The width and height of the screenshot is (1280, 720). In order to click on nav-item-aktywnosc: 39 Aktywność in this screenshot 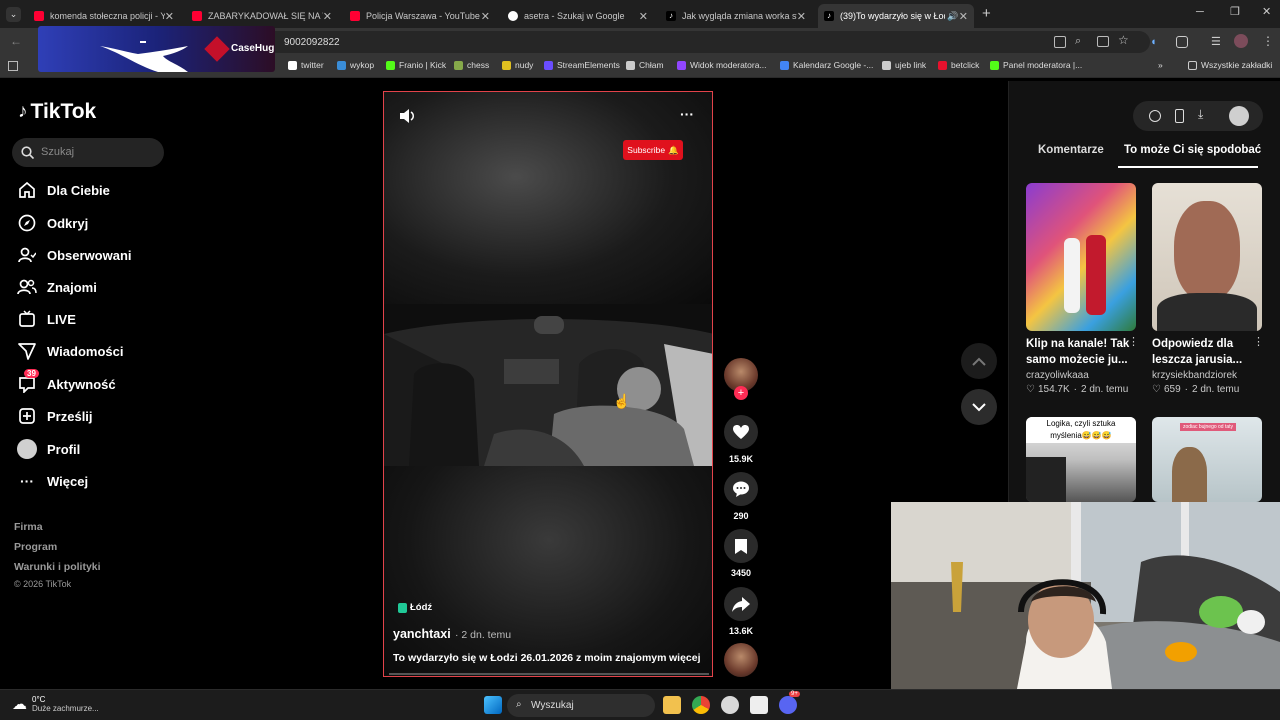, I will do `click(66, 382)`.